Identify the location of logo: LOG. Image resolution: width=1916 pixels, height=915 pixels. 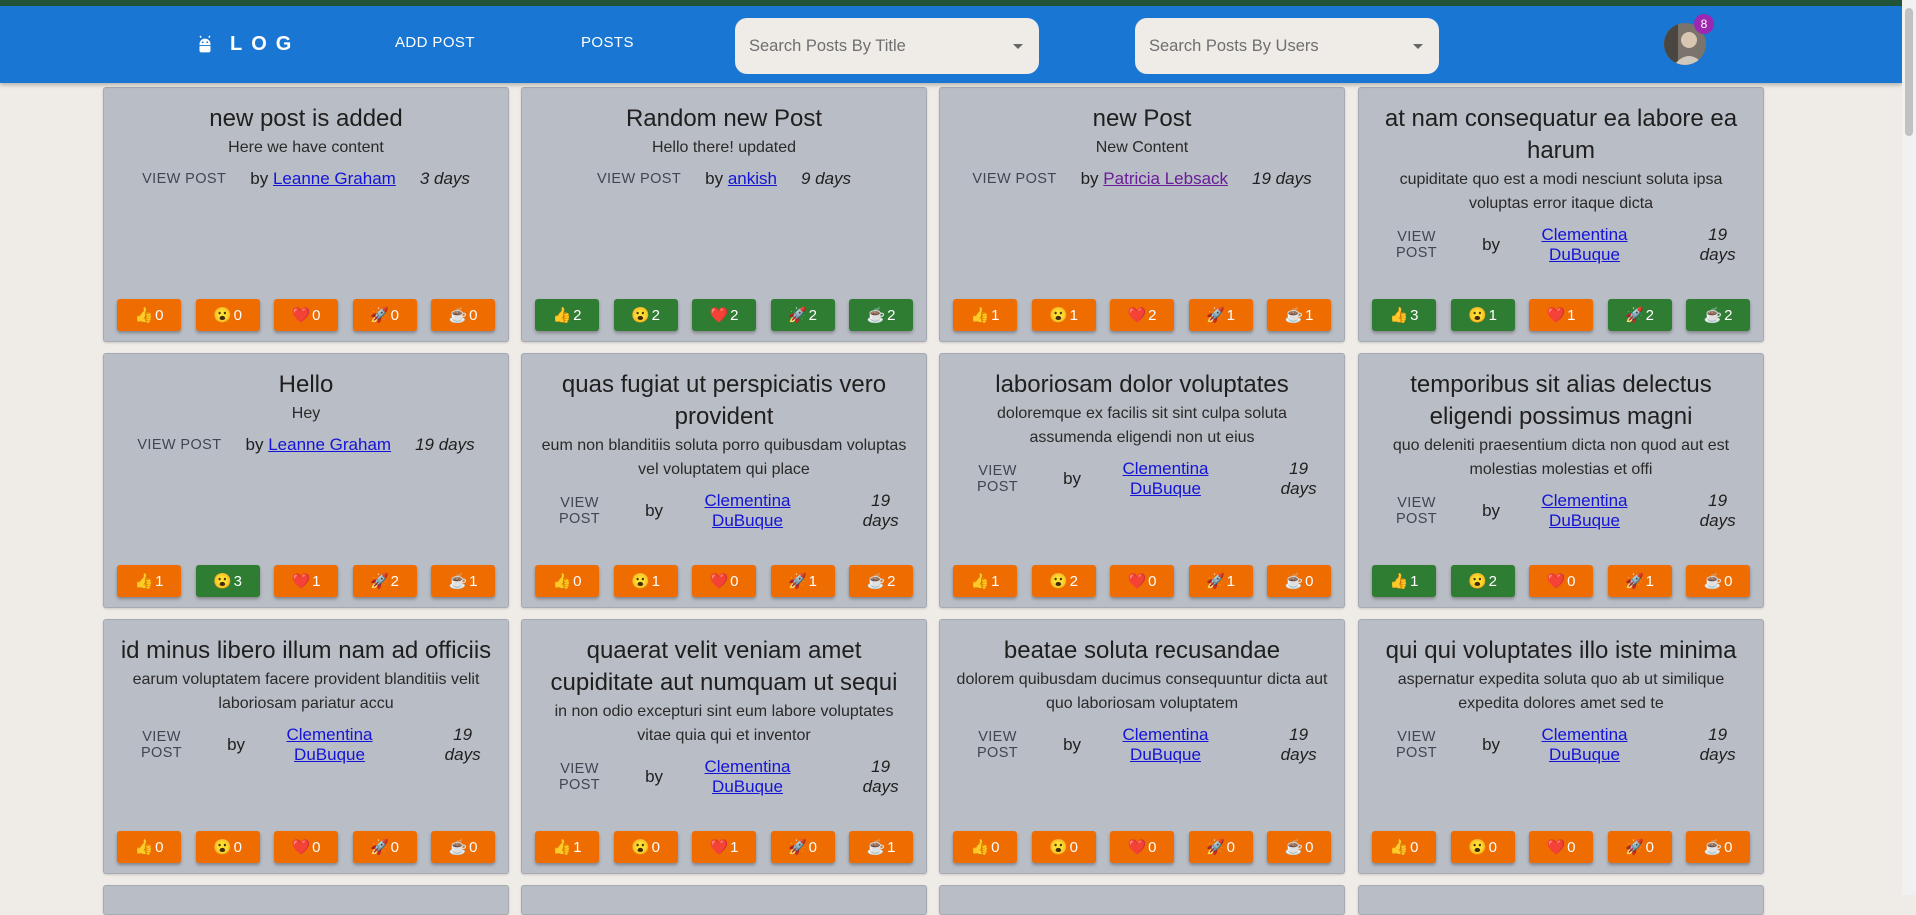
(247, 44).